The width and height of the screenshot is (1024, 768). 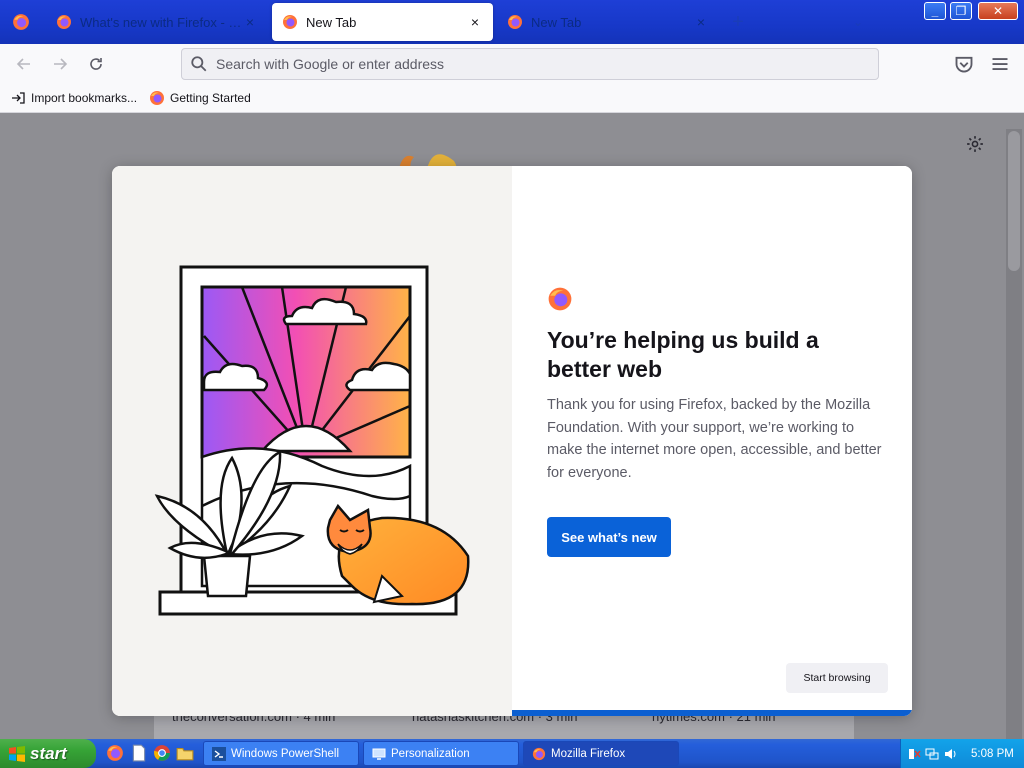 What do you see at coordinates (1014, 201) in the screenshot?
I see `scrollbar-thumb` at bounding box center [1014, 201].